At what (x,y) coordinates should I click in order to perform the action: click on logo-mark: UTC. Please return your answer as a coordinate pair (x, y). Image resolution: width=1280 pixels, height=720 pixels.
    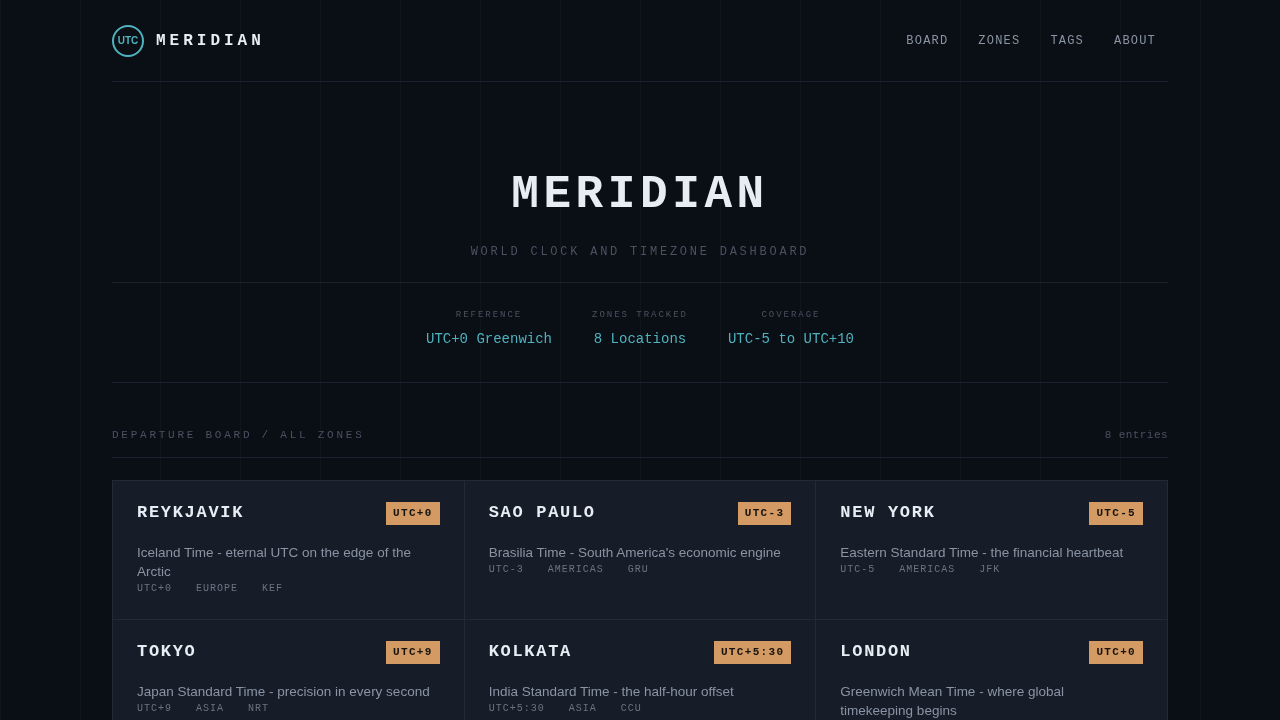
    Looking at the image, I should click on (128, 40).